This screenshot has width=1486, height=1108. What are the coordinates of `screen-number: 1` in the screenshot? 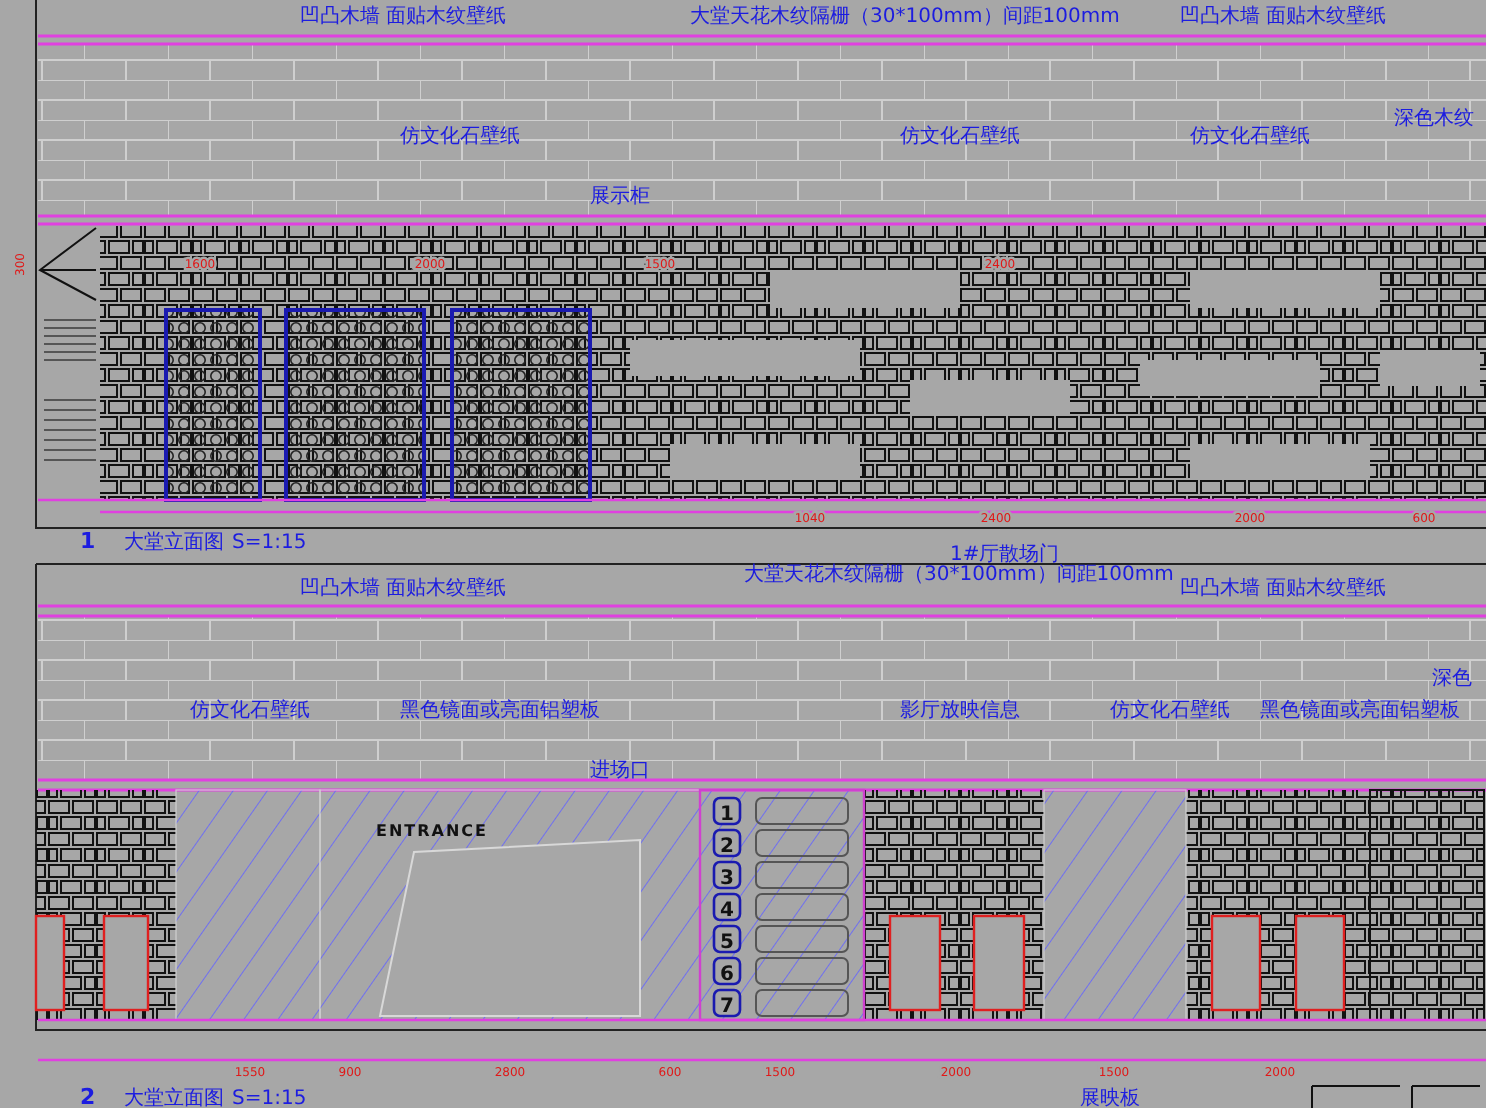 It's located at (727, 815).